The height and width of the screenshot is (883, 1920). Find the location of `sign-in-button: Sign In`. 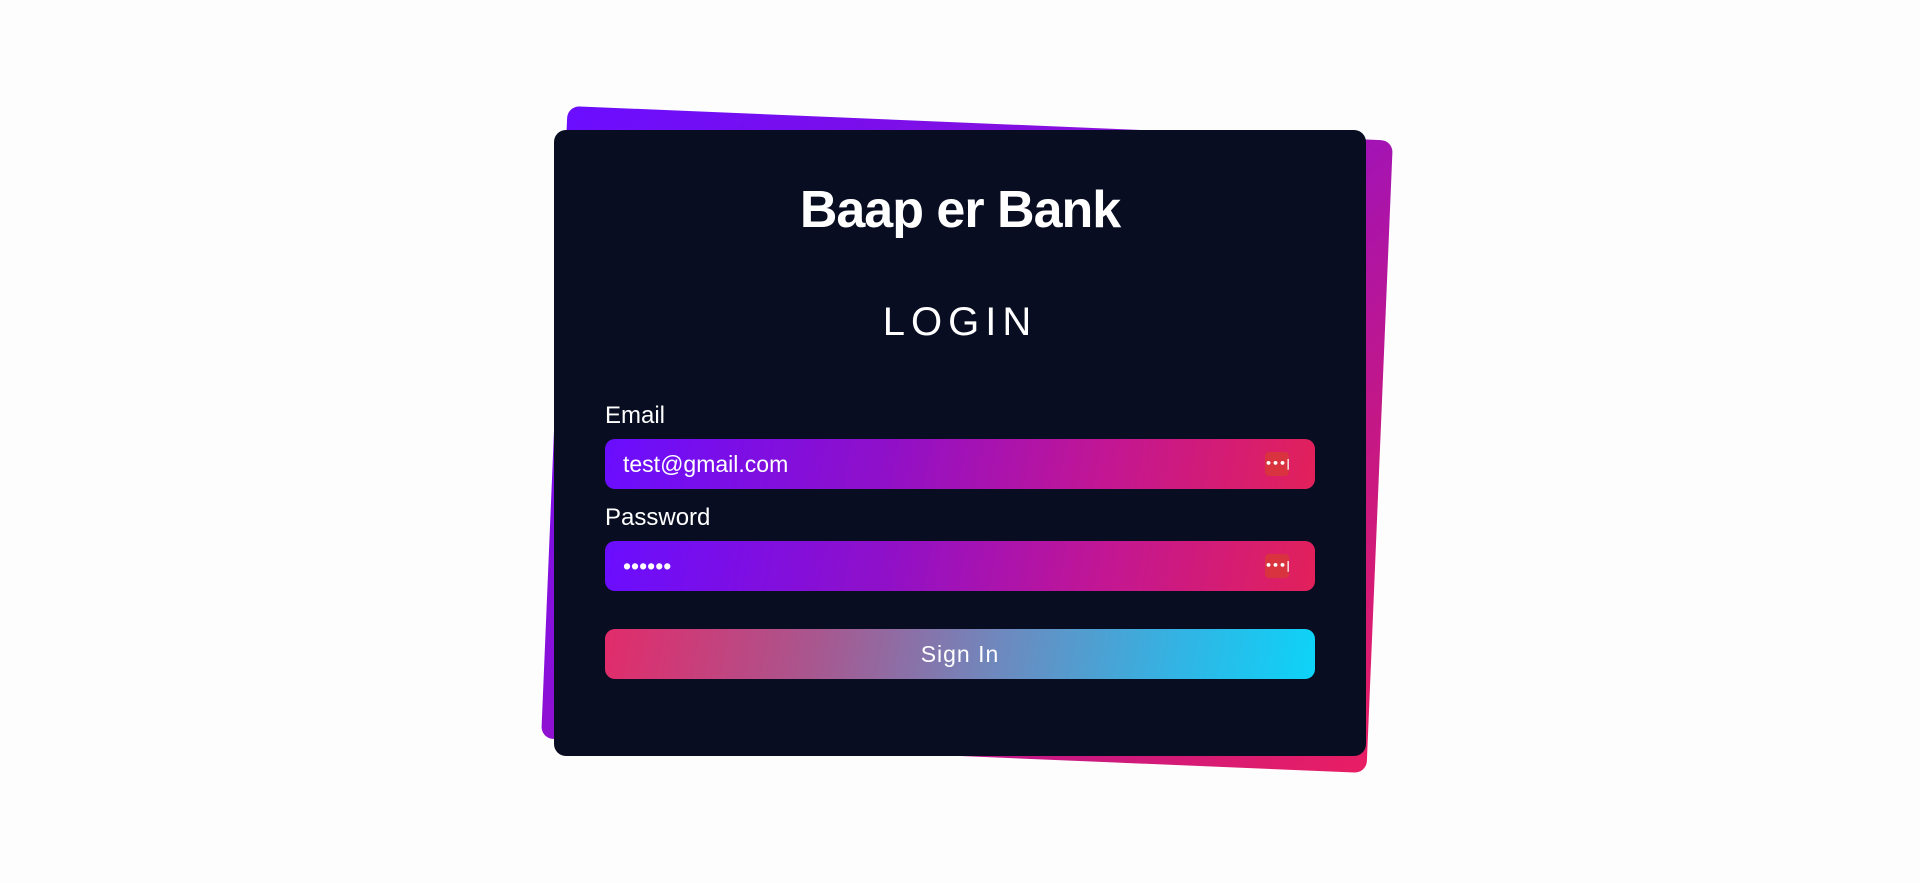

sign-in-button: Sign In is located at coordinates (960, 654).